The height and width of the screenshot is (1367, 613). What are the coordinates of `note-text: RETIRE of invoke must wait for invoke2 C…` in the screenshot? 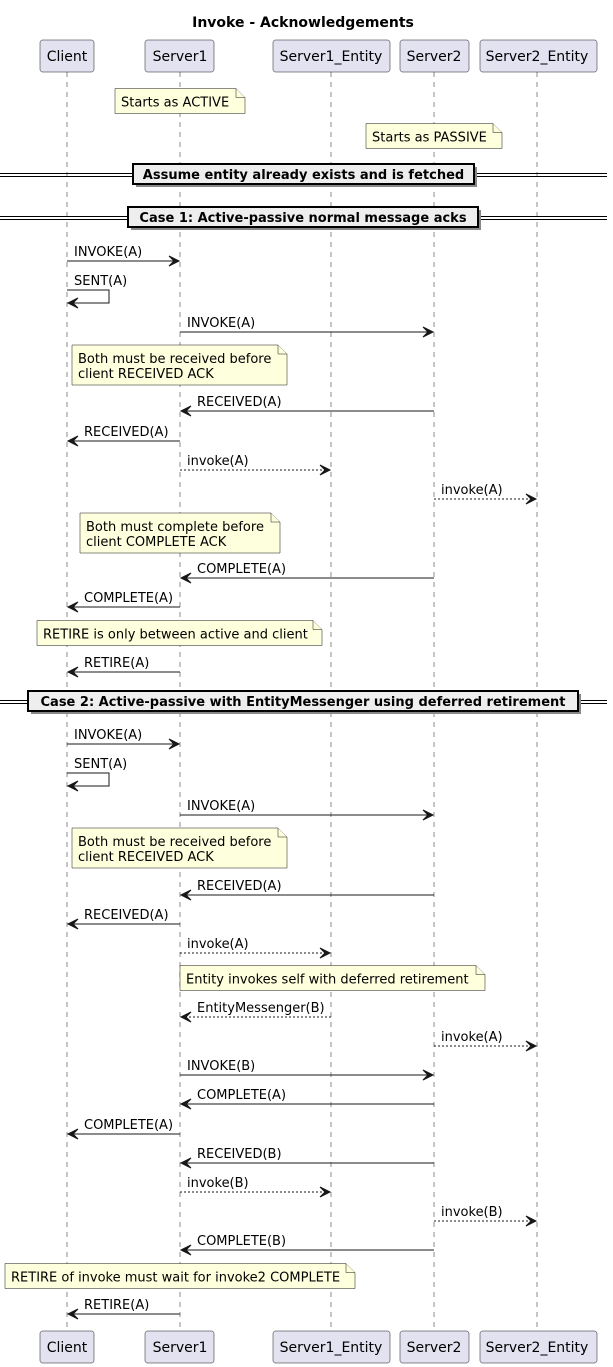 It's located at (175, 1278).